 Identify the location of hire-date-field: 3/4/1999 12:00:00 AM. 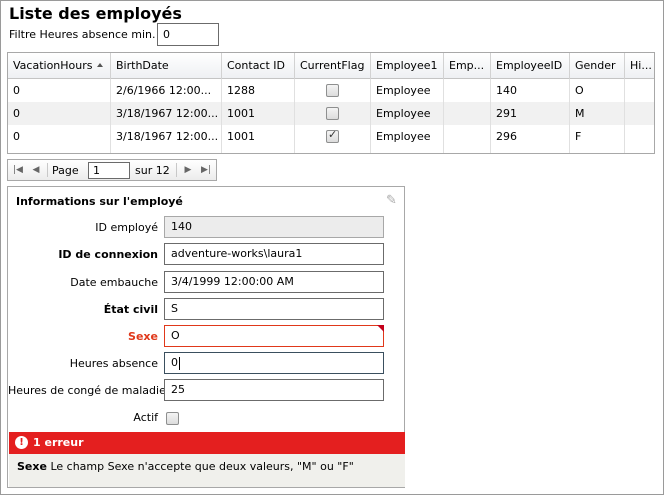
(274, 282).